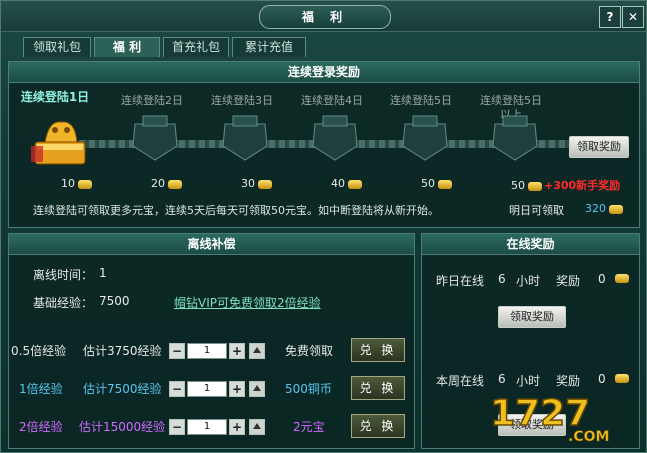 This screenshot has height=453, width=647. Describe the element at coordinates (39, 351) in the screenshot. I see `multiplier-label: 0.5倍经验` at that location.